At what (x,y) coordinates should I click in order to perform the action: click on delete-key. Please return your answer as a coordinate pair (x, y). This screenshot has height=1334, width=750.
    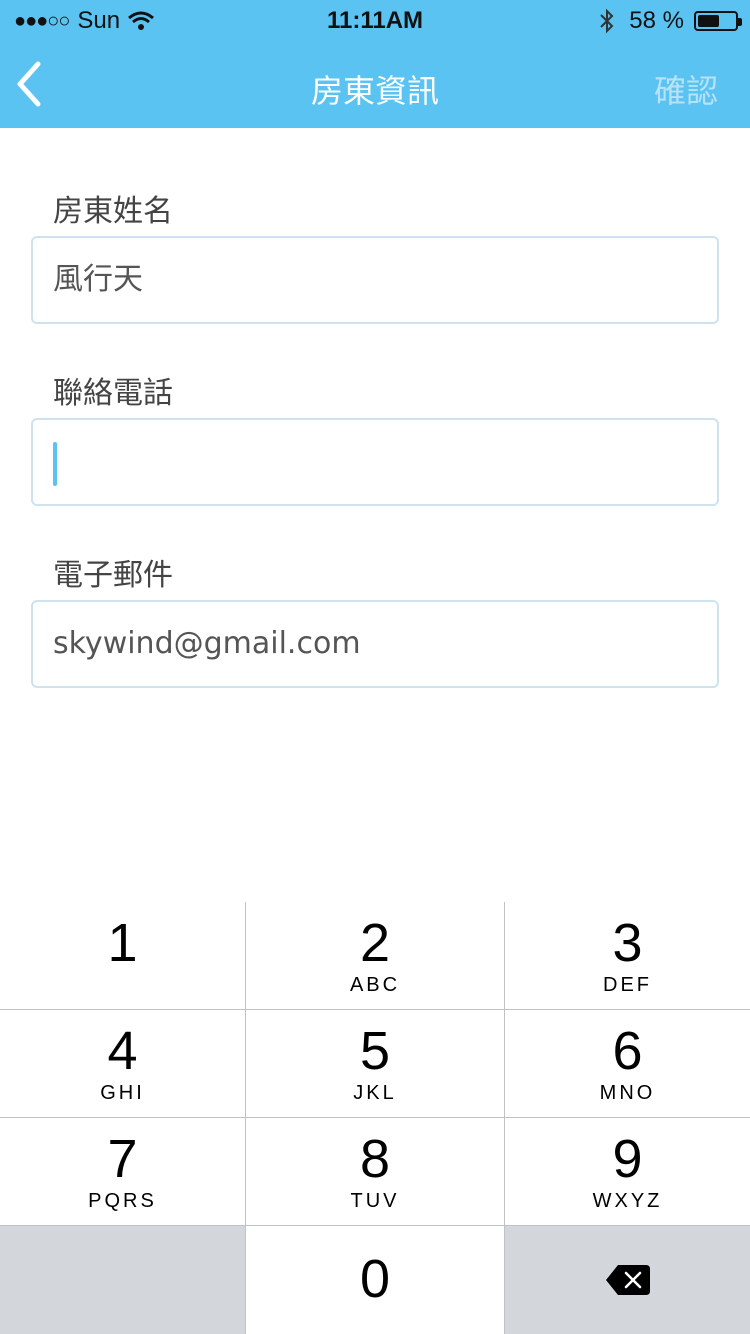
    Looking at the image, I should click on (627, 1280).